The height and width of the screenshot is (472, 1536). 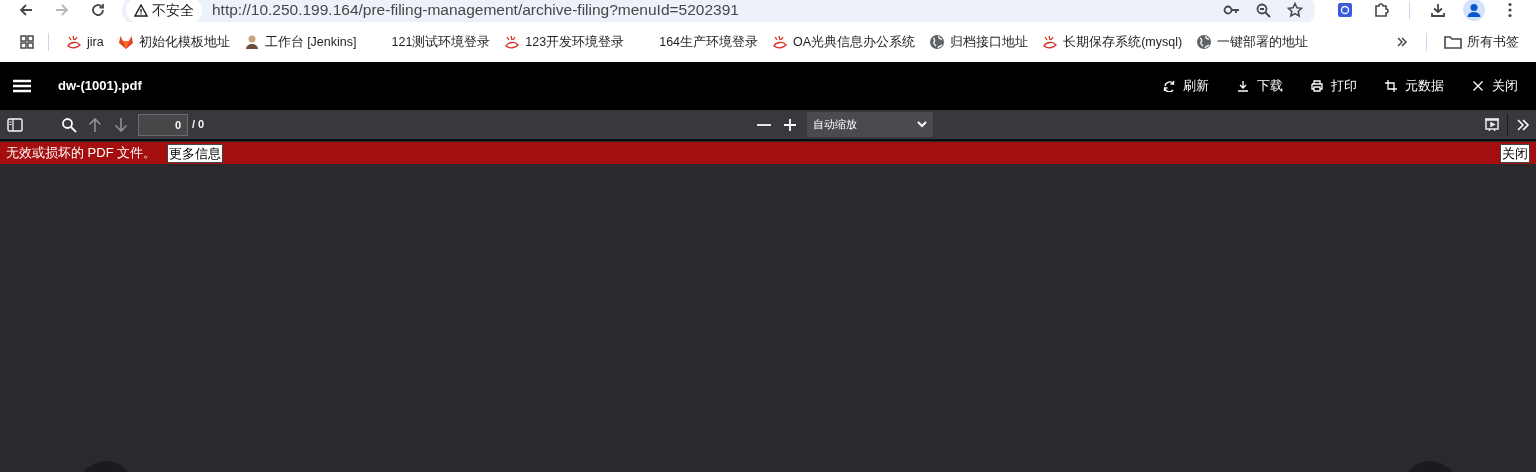 I want to click on more-info-button: 更多信息, so click(x=195, y=153).